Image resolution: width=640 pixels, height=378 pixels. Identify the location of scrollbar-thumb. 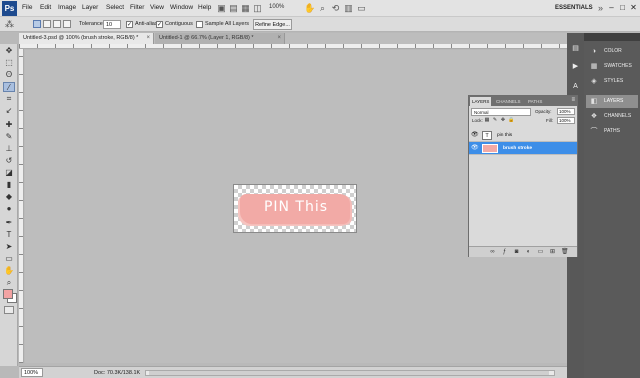
(349, 373).